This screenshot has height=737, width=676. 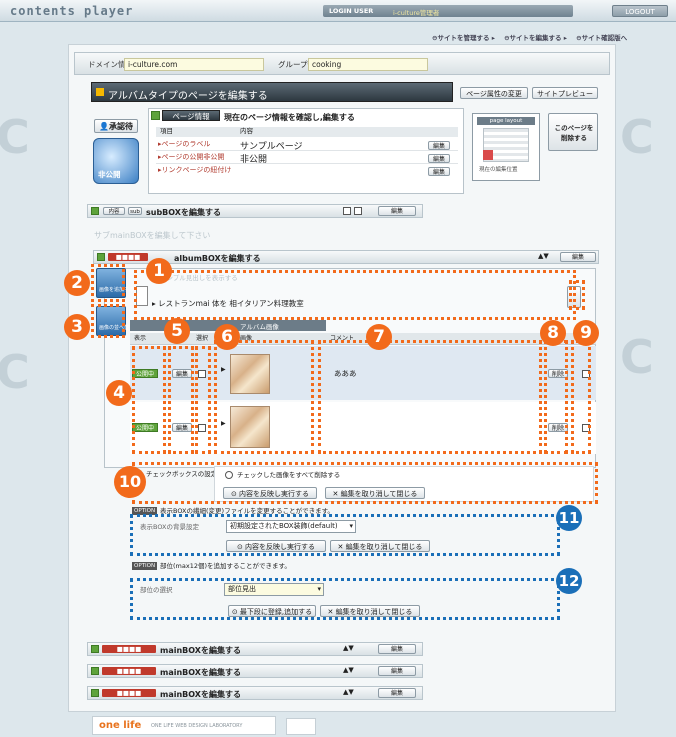 I want to click on login-user-box: LOGIN USER i-culture管理者, so click(x=448, y=11).